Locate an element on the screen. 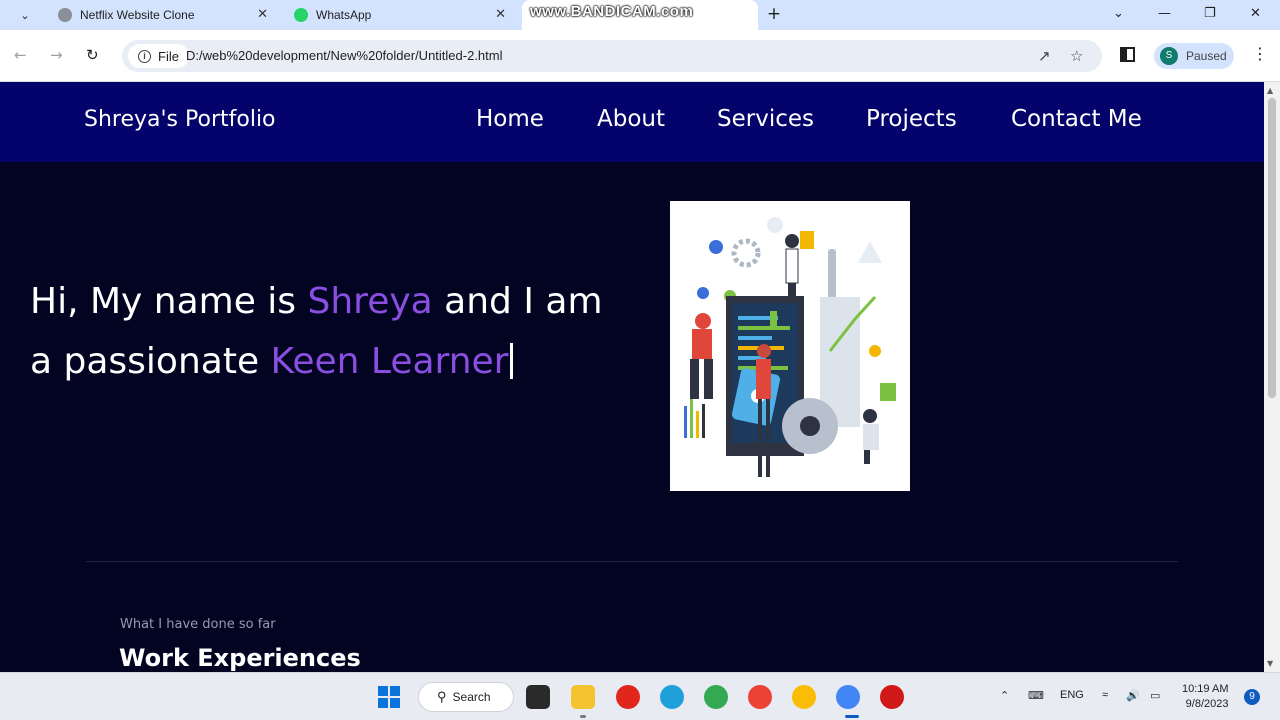  running-indicator is located at coordinates (583, 716).